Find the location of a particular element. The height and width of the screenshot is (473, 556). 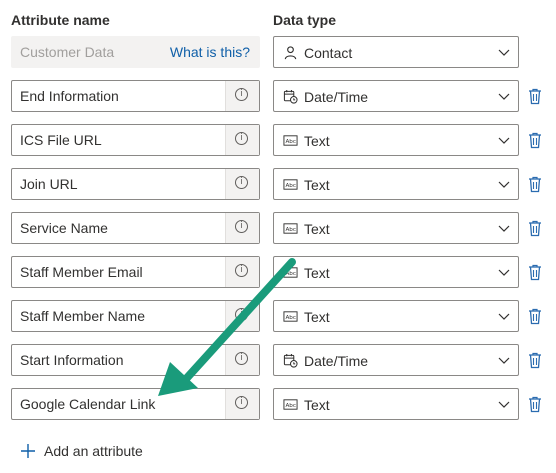

customer-data-field: Customer Data What is this? is located at coordinates (135, 52).